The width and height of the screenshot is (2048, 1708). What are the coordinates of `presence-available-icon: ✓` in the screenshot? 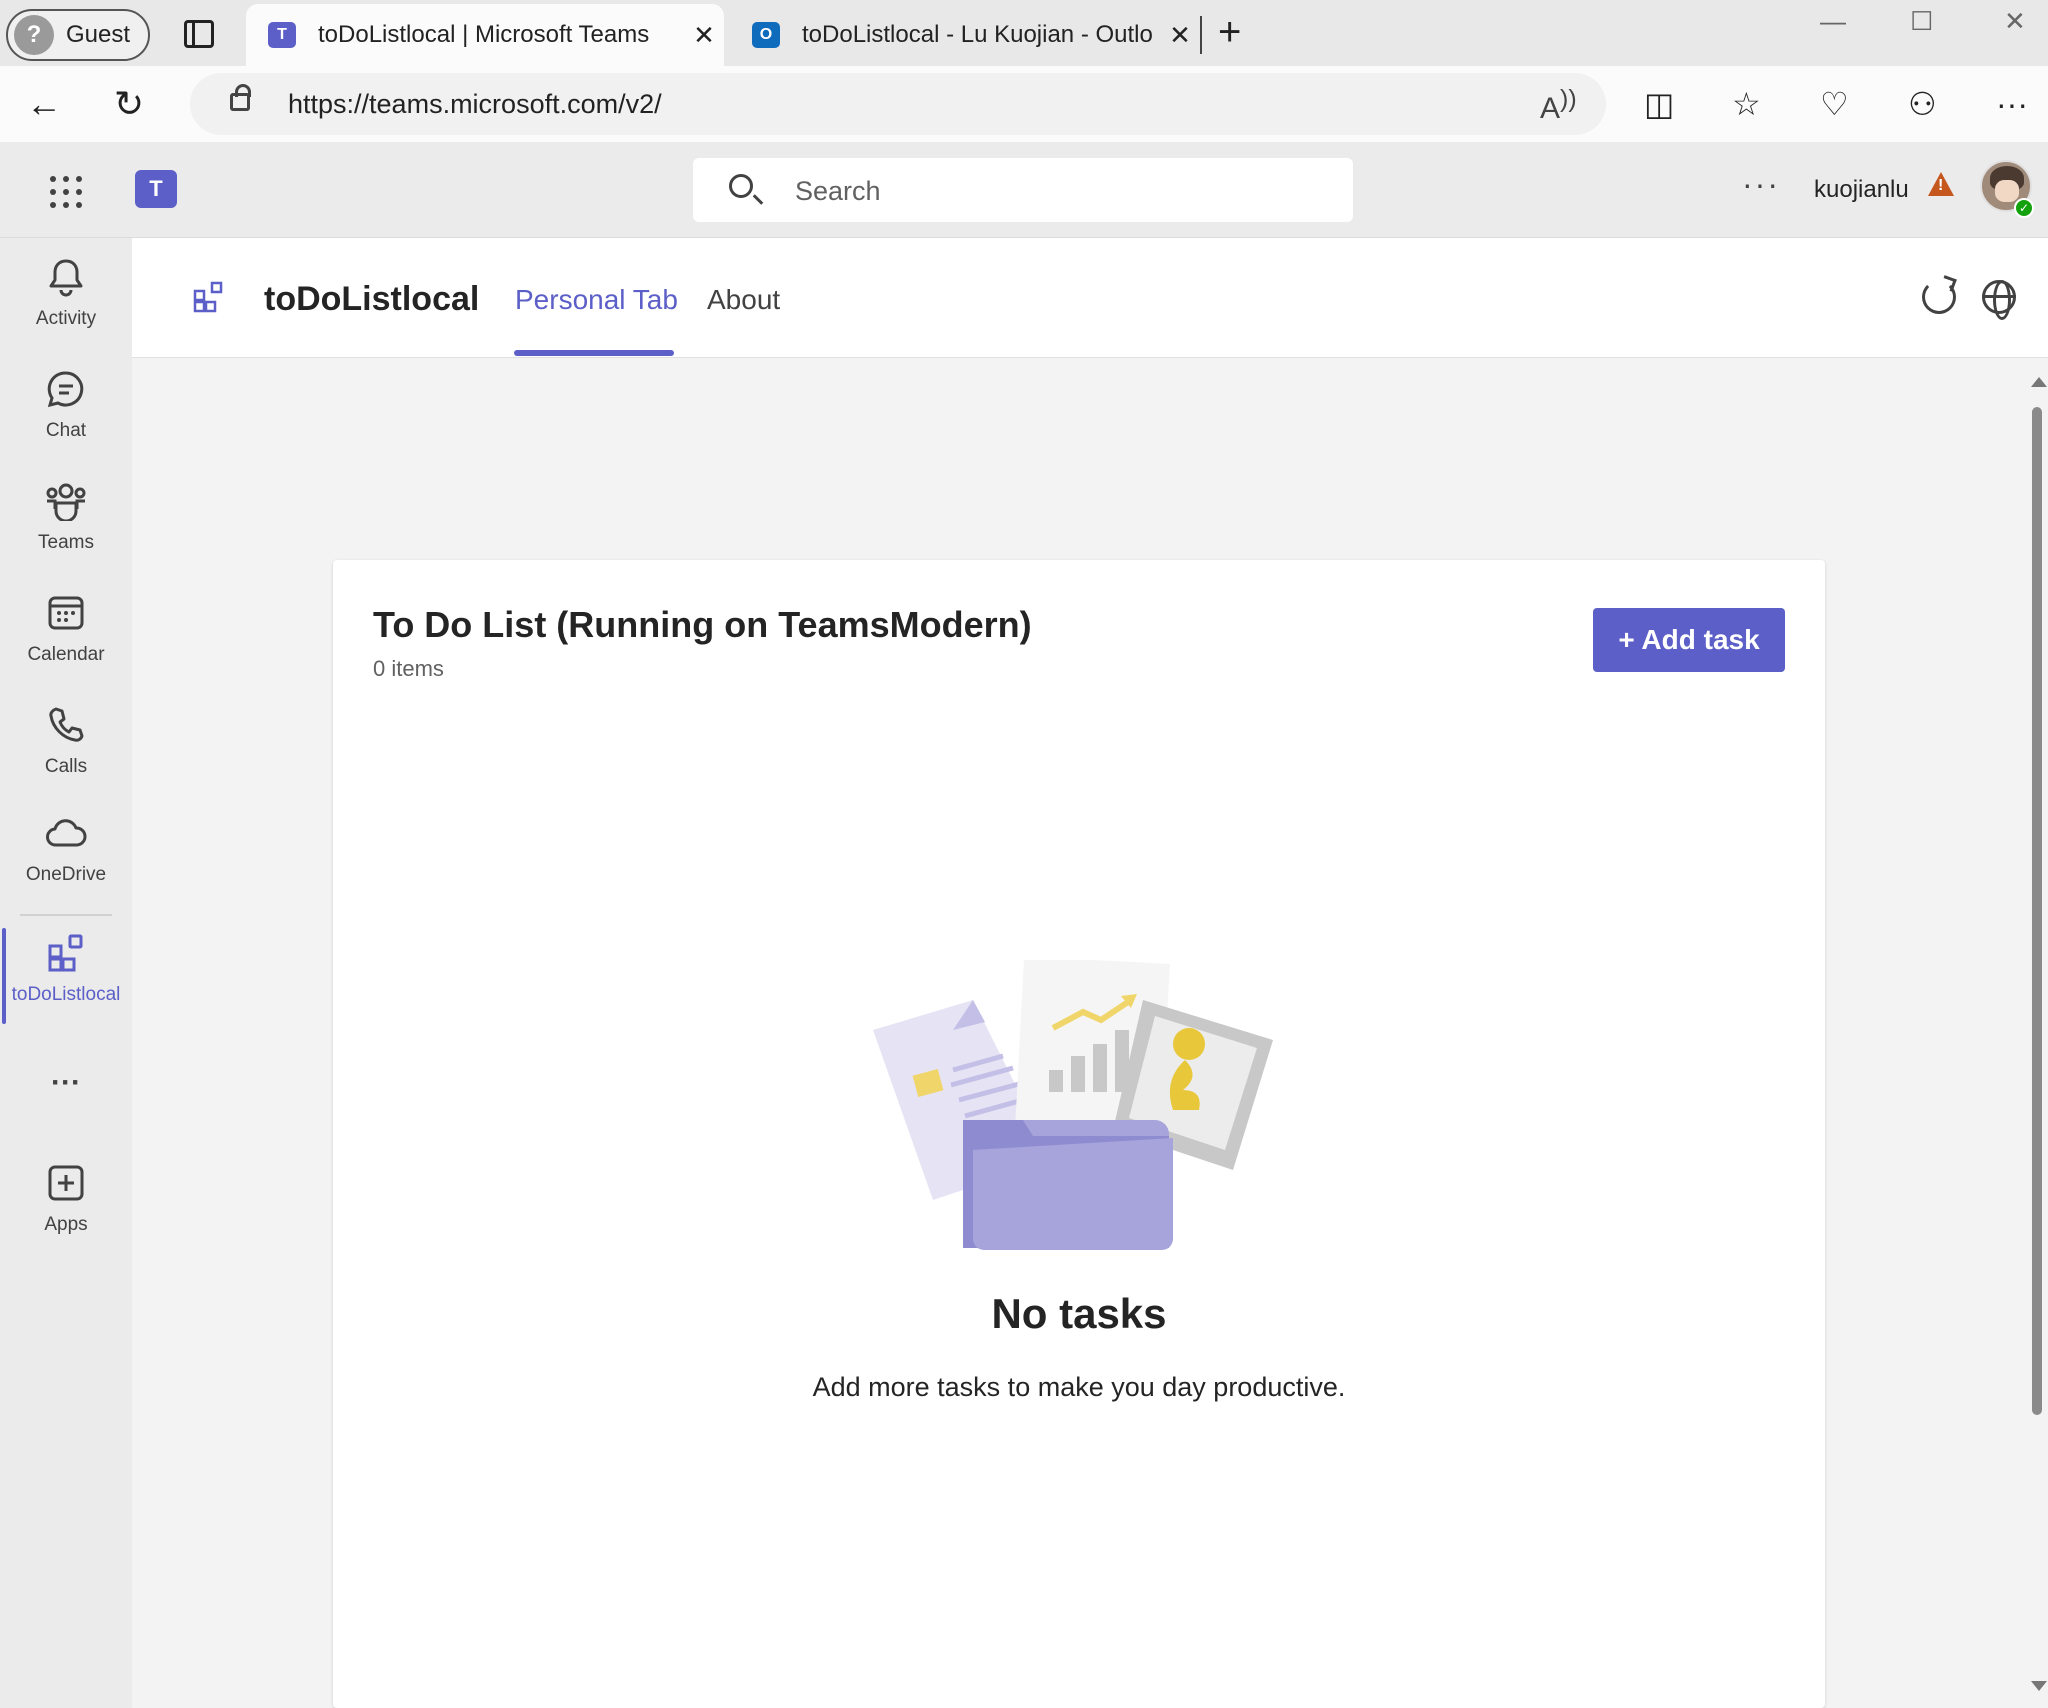 It's located at (2024, 208).